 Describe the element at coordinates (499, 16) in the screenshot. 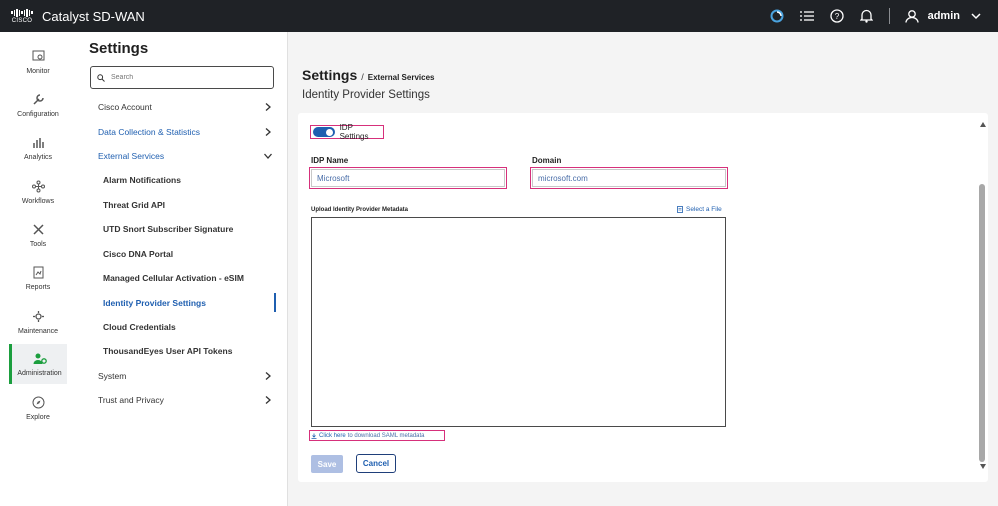

I see `top-bar: CISCO Catalyst SD-WAN ? admin` at that location.